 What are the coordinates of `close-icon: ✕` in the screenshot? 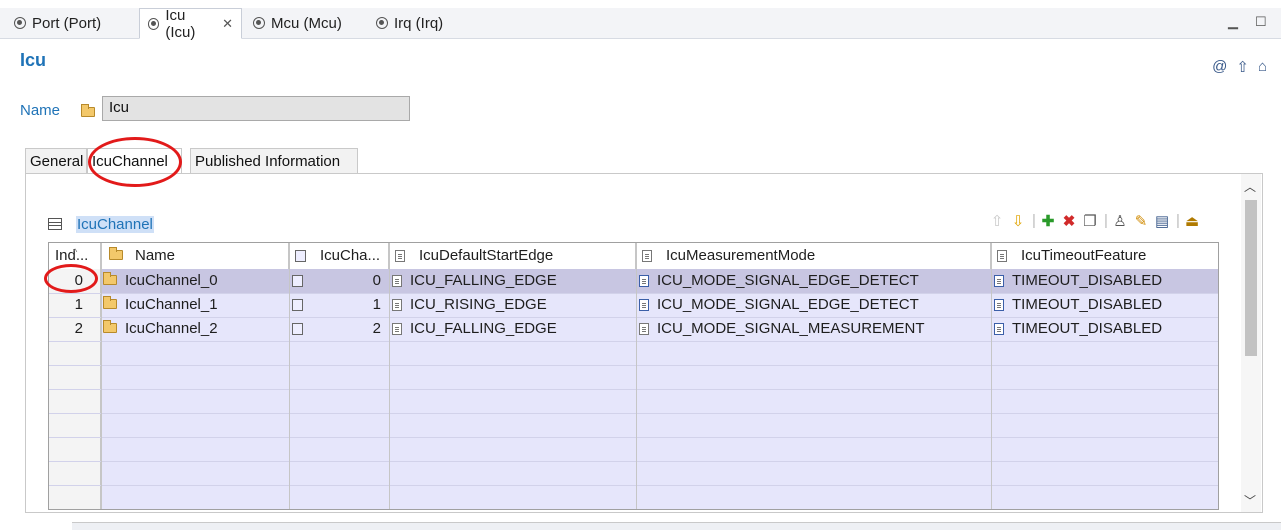 It's located at (227, 24).